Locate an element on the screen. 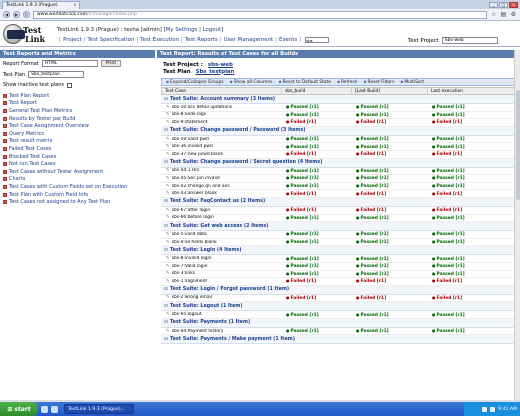 The height and width of the screenshot is (416, 520). report-item: Test Cases not assigned to Any Test Plan is located at coordinates (77, 202).